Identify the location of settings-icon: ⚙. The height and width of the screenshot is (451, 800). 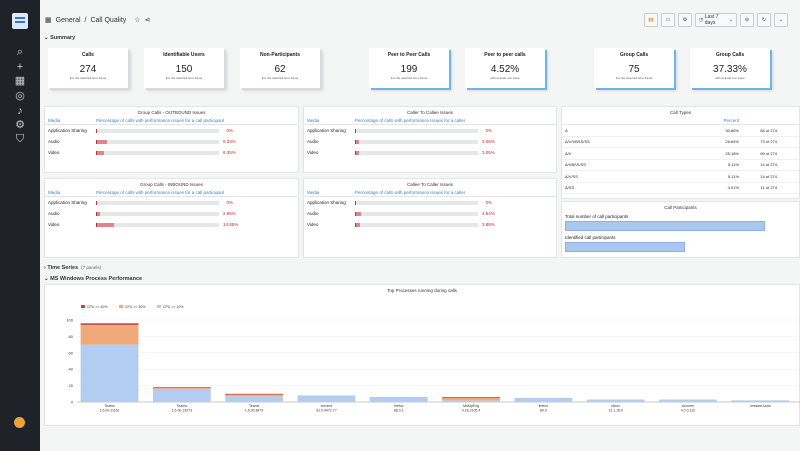
(685, 20).